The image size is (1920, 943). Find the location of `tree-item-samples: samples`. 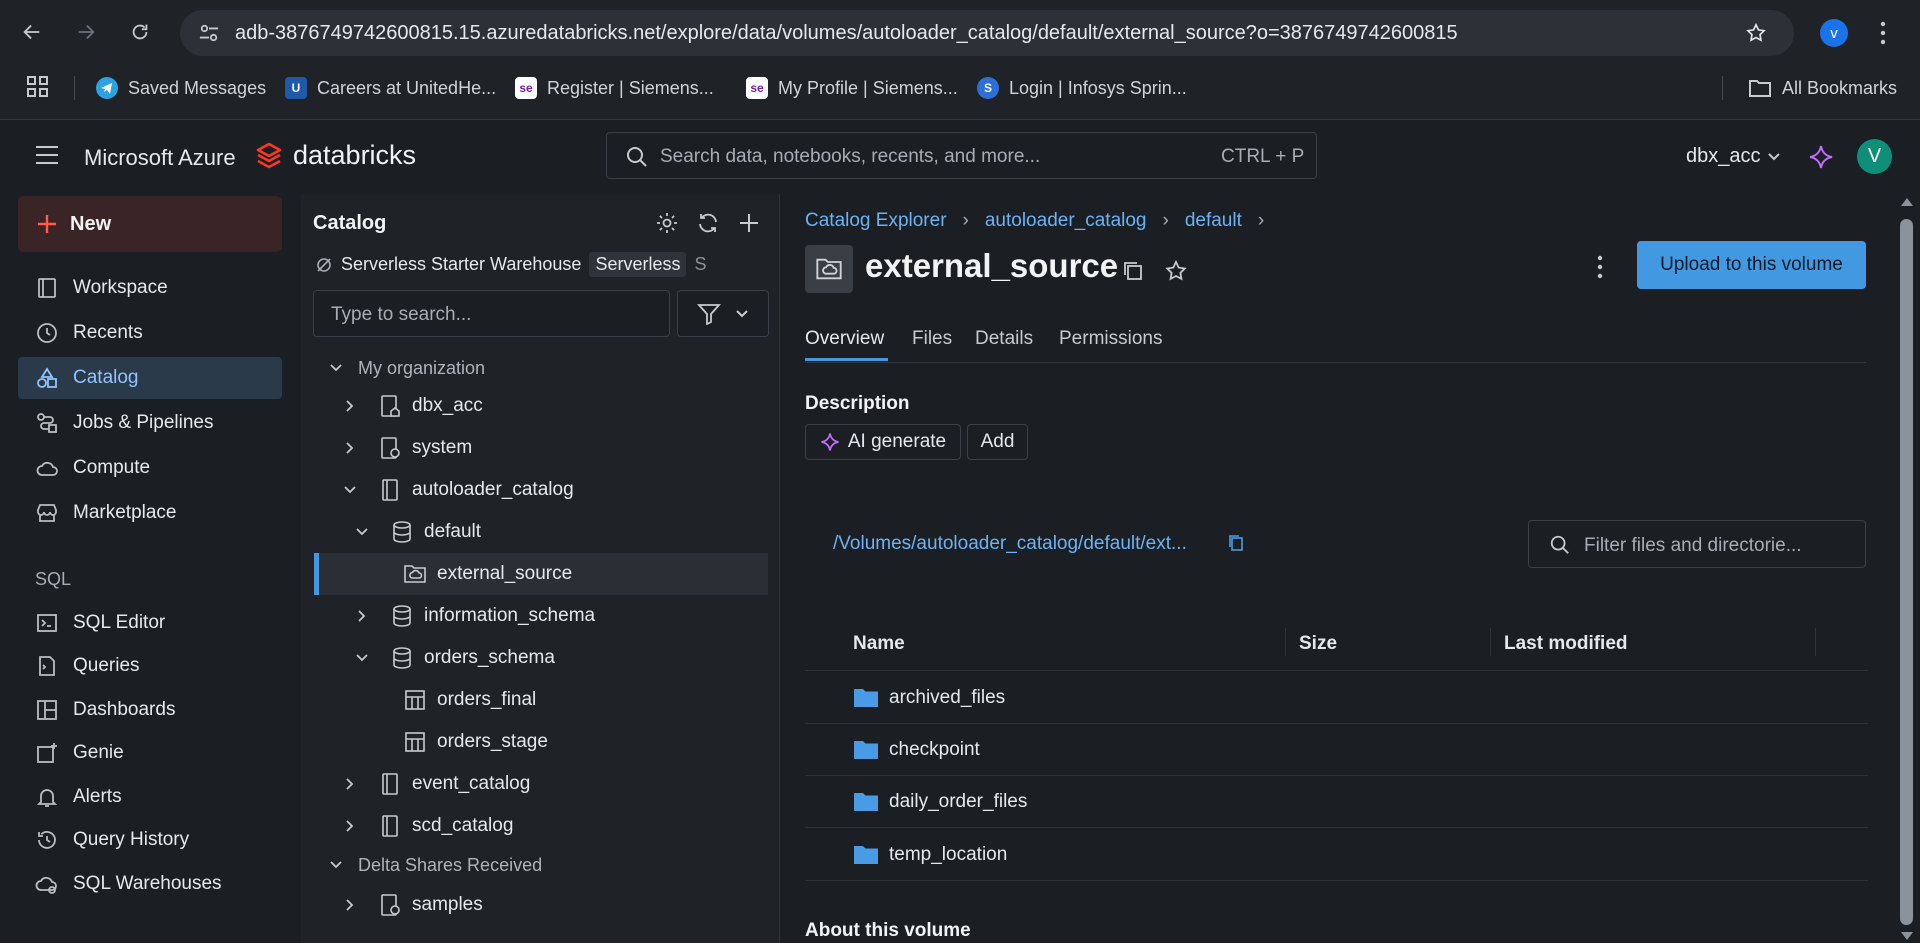

tree-item-samples: samples is located at coordinates (541, 905).